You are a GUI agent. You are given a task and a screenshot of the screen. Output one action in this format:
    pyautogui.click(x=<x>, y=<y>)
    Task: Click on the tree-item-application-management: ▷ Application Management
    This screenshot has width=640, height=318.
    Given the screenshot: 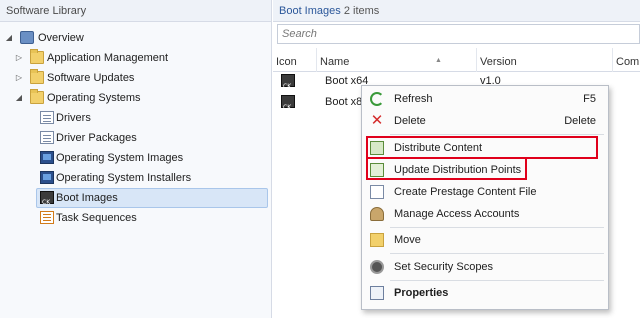 What is the action you would take?
    pyautogui.click(x=135, y=58)
    